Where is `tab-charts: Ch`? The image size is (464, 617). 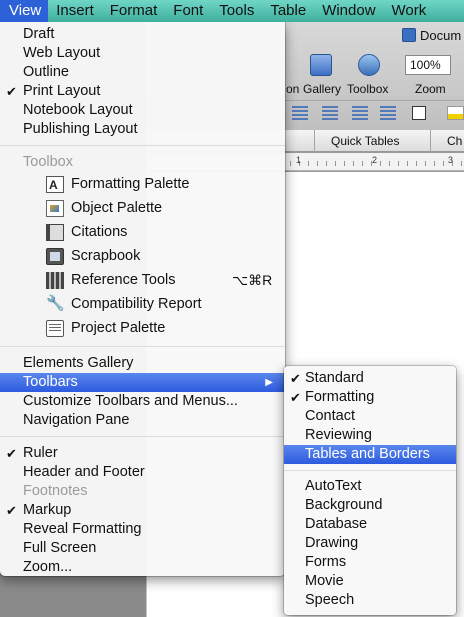 tab-charts: Ch is located at coordinates (447, 141).